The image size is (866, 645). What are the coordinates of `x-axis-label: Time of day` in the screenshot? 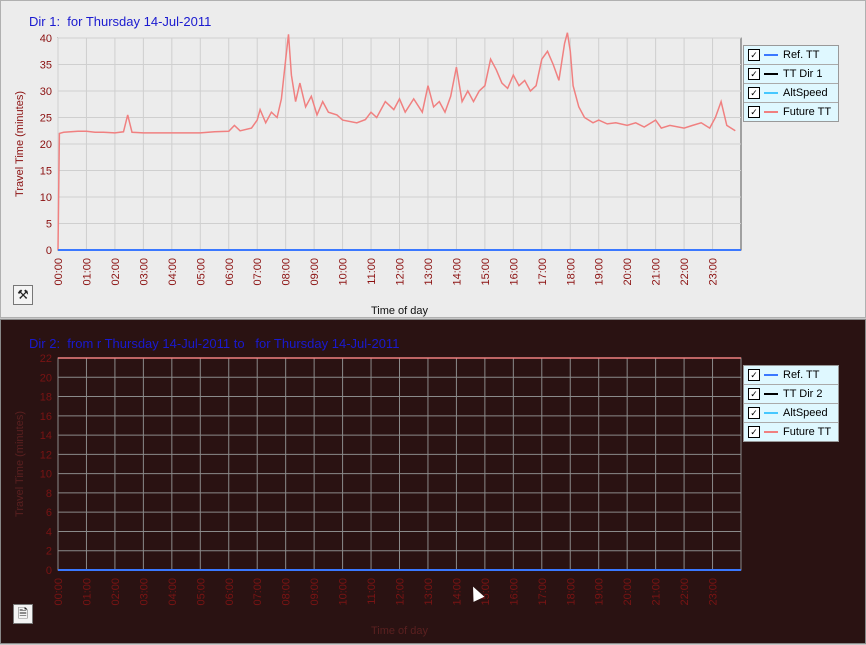 It's located at (400, 311).